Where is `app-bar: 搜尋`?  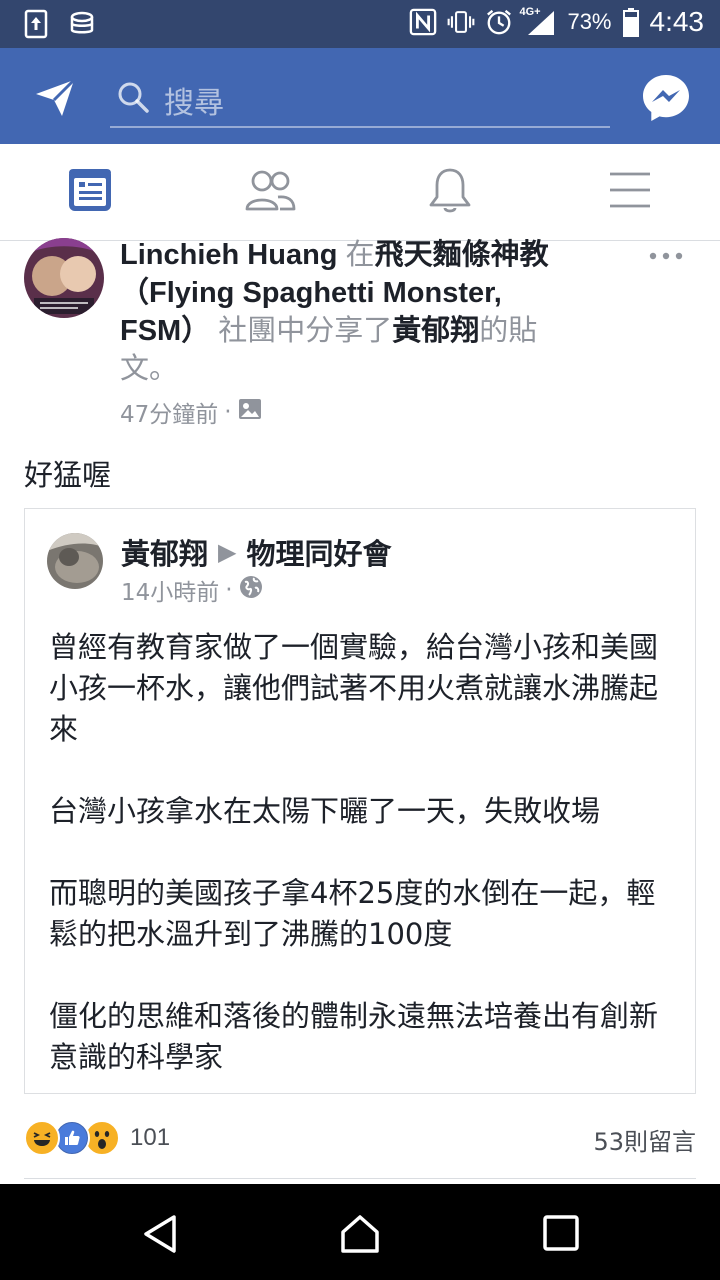
app-bar: 搜尋 is located at coordinates (360, 96).